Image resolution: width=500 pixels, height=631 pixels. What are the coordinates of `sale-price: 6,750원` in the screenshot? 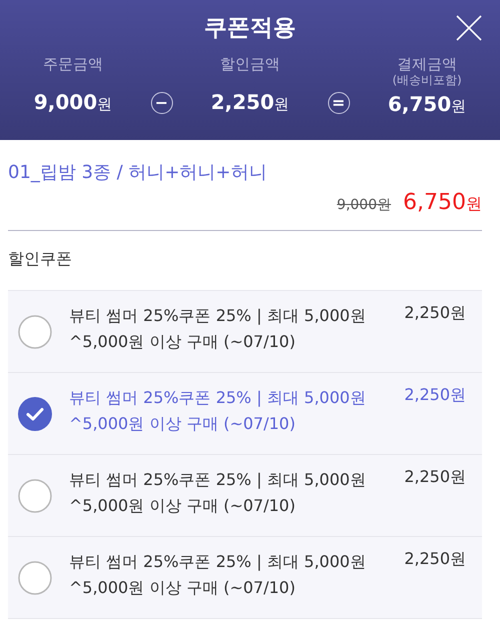 It's located at (442, 202).